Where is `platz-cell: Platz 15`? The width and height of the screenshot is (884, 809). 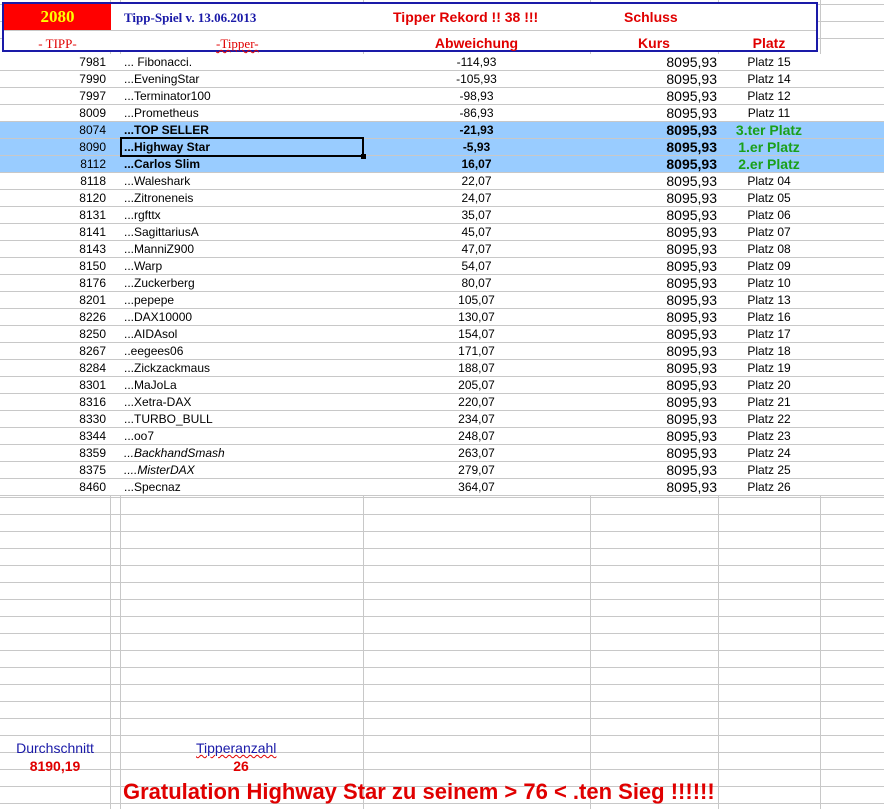 platz-cell: Platz 15 is located at coordinates (769, 62).